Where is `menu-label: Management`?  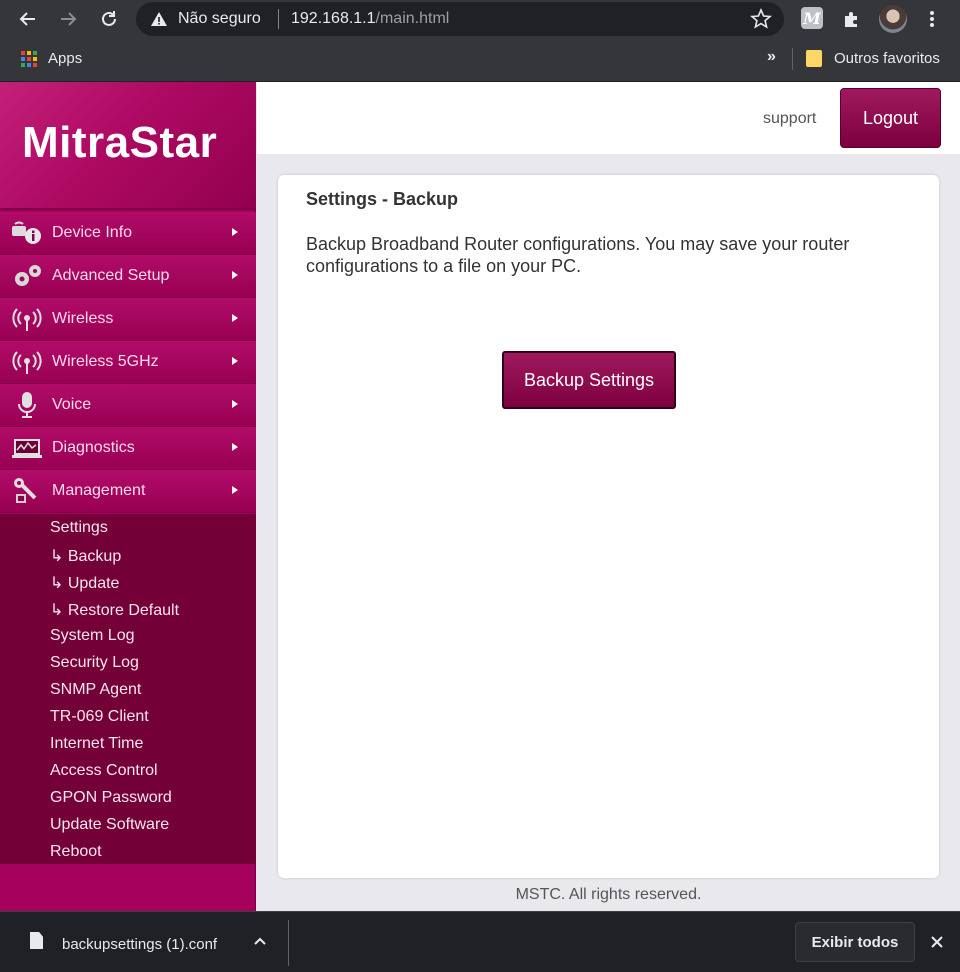 menu-label: Management is located at coordinates (99, 490).